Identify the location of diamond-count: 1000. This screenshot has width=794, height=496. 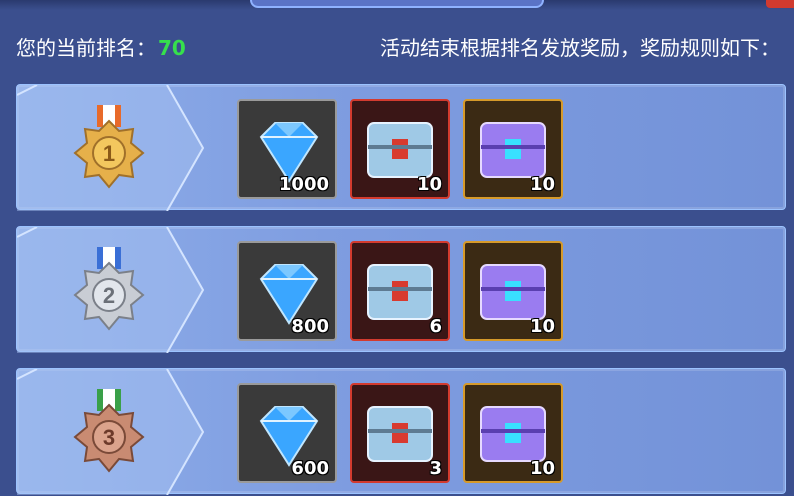
(303, 184).